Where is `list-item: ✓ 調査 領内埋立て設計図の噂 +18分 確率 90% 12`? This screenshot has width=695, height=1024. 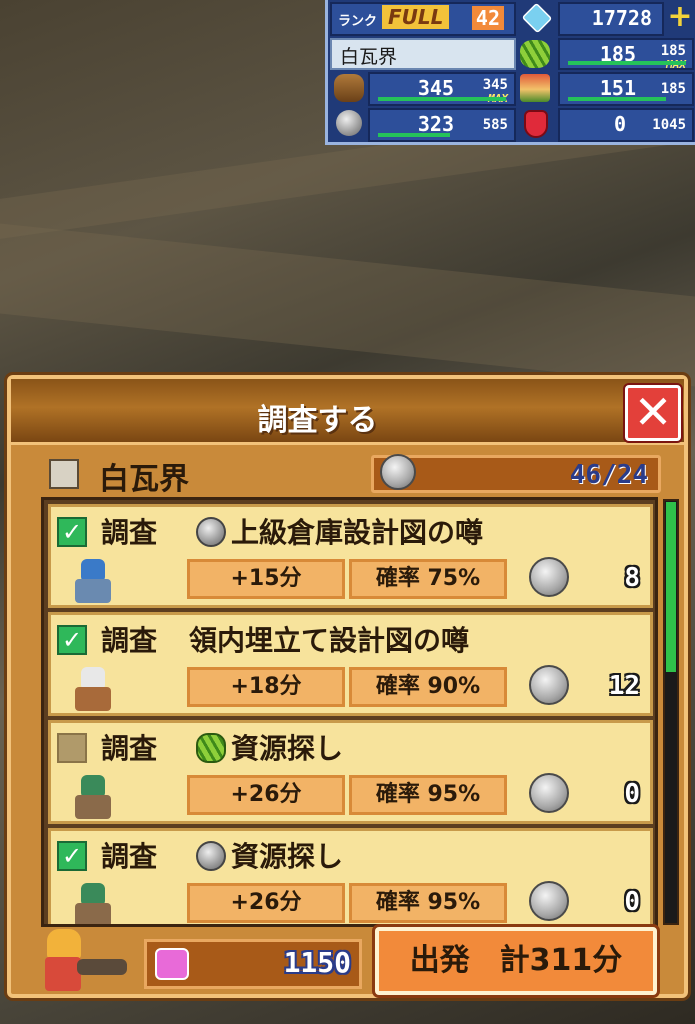 list-item: ✓ 調査 領内埋立て設計図の噂 +18分 確率 90% 12 is located at coordinates (350, 664).